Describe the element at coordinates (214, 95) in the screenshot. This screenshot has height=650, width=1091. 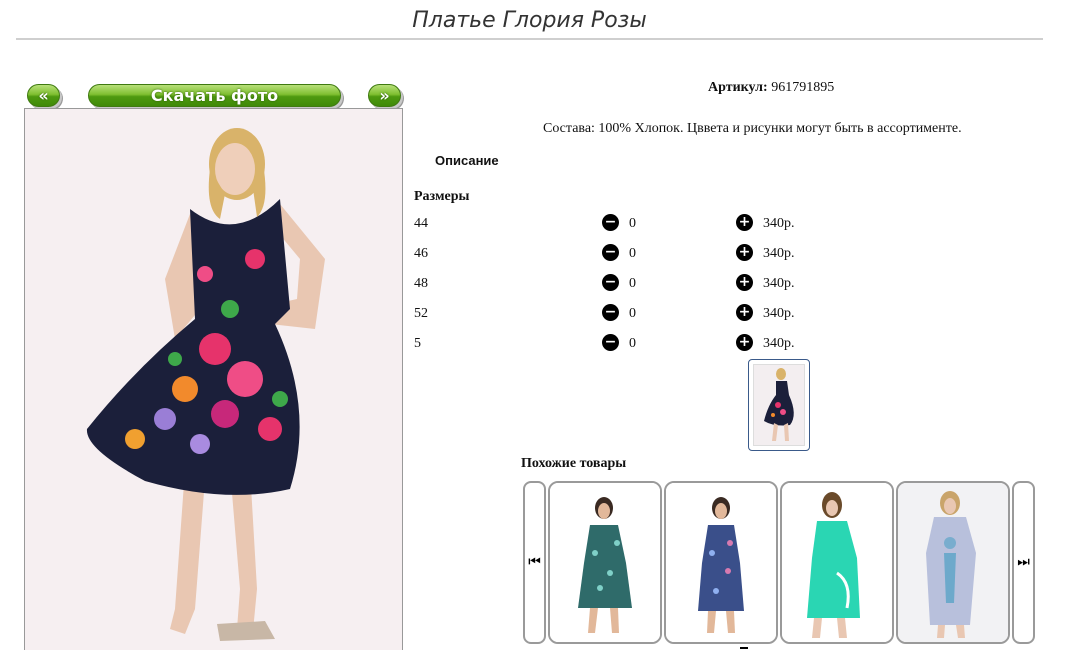
I see `download-photo-button: Скачать фото` at that location.